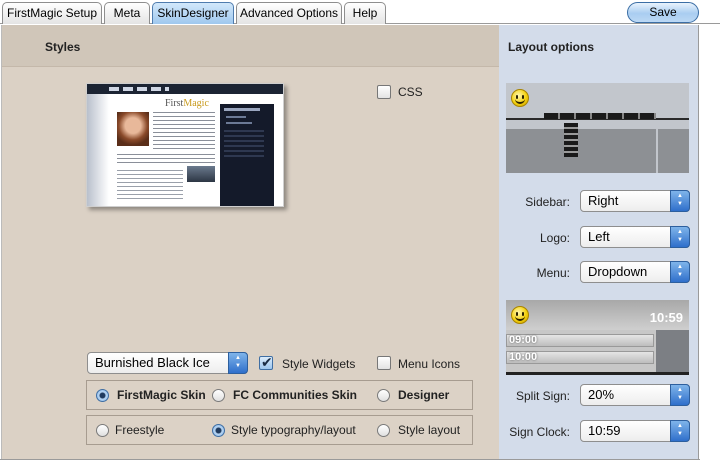 The image size is (720, 466). I want to click on sign-preview-clock: 10:59, so click(666, 317).